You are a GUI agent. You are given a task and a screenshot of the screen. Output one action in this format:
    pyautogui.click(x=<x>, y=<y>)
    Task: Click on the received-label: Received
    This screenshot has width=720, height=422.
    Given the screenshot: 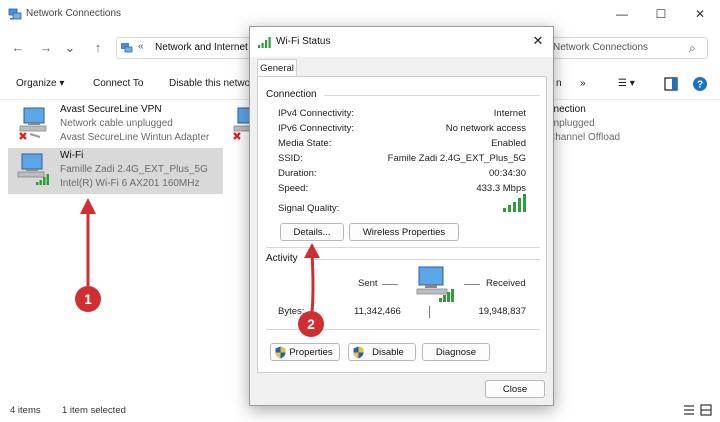 What is the action you would take?
    pyautogui.click(x=506, y=283)
    